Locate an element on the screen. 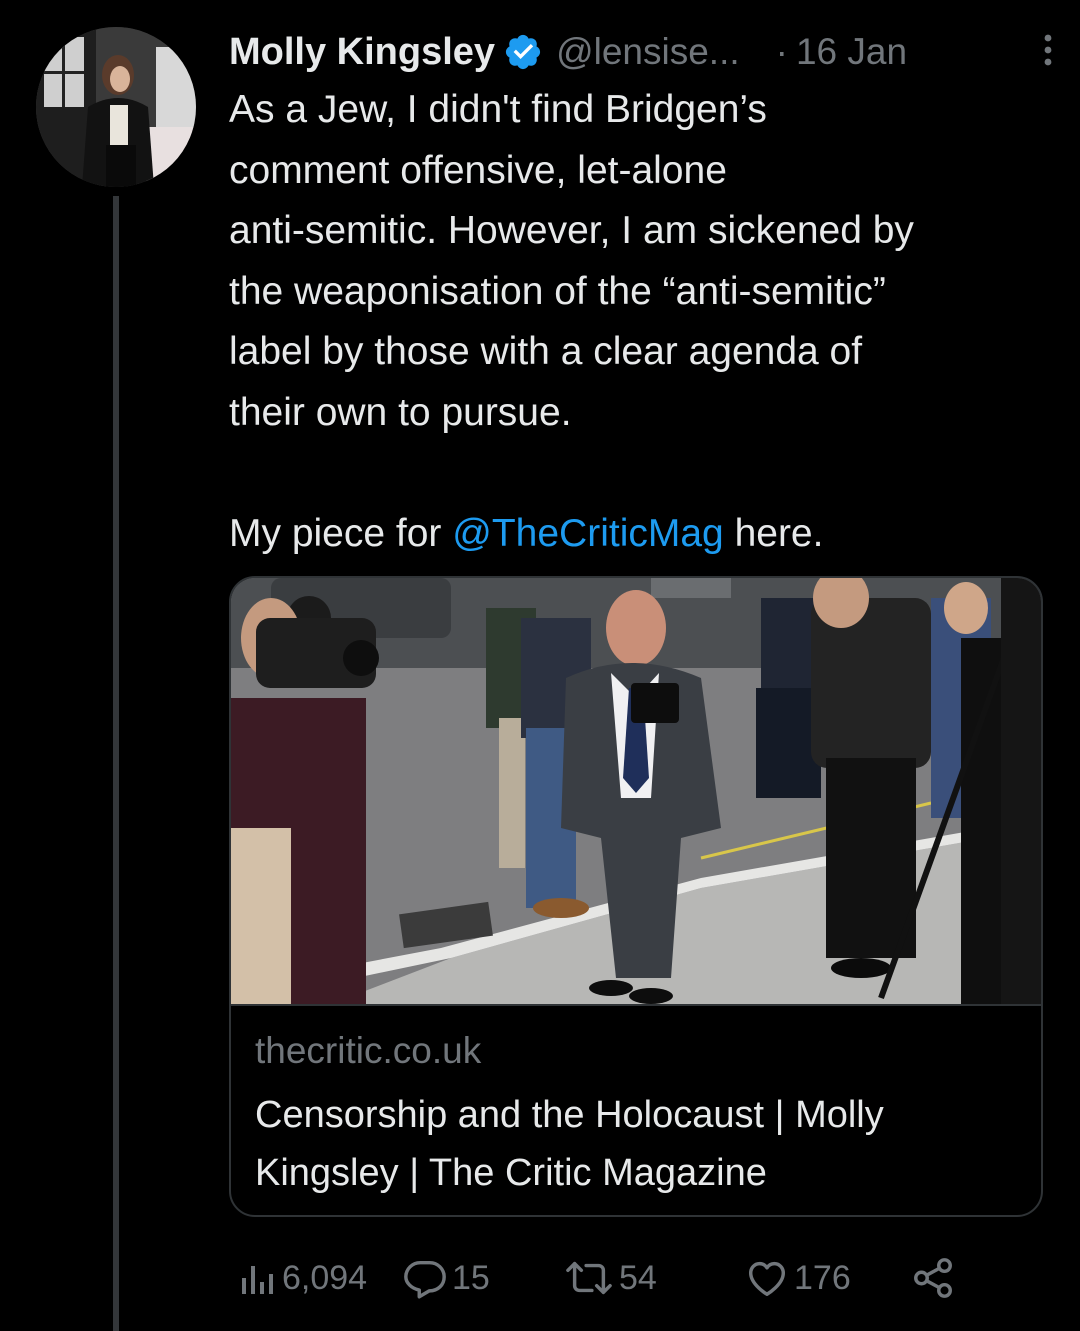 The height and width of the screenshot is (1331, 1080). views-icon is located at coordinates (257, 1280).